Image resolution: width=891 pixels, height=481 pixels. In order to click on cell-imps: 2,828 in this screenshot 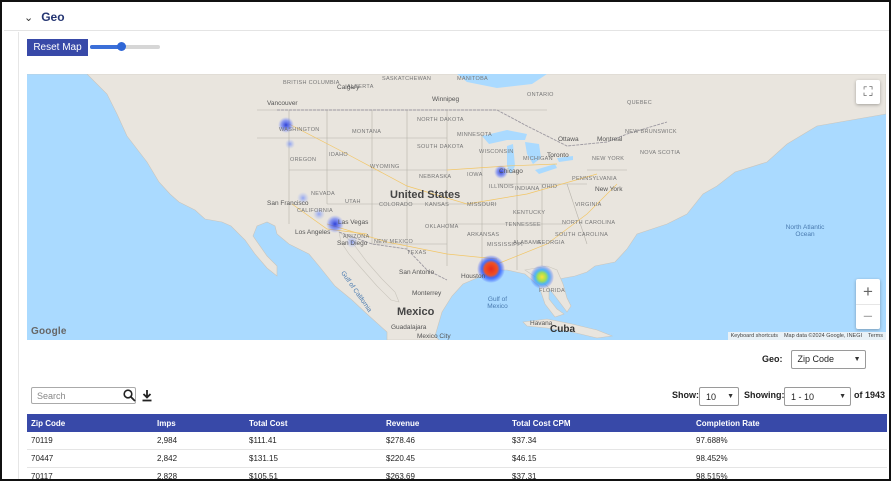, I will do `click(167, 476)`.